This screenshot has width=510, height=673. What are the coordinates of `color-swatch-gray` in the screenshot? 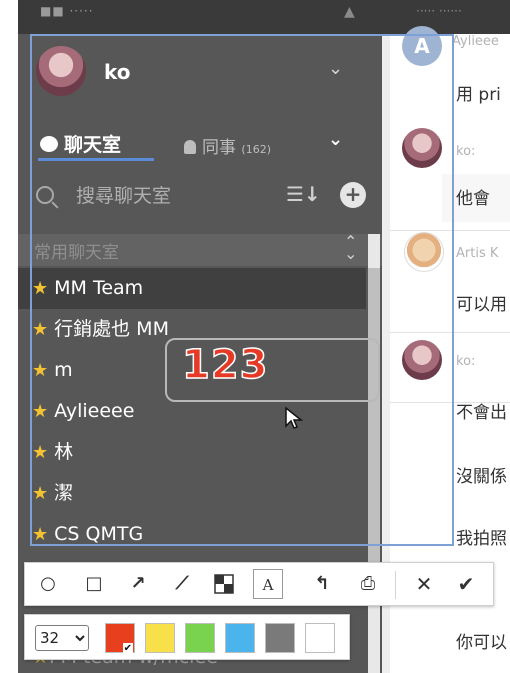 It's located at (280, 638).